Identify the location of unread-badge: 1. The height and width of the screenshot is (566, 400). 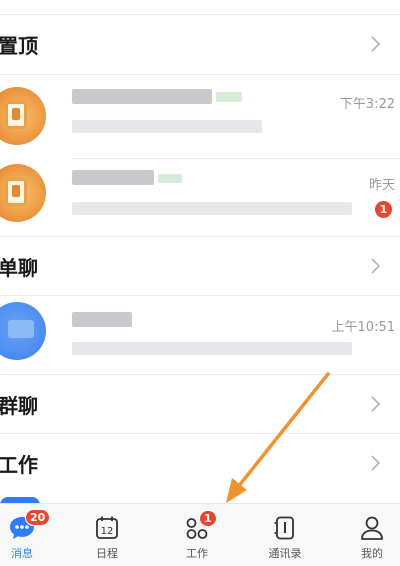
(383, 209).